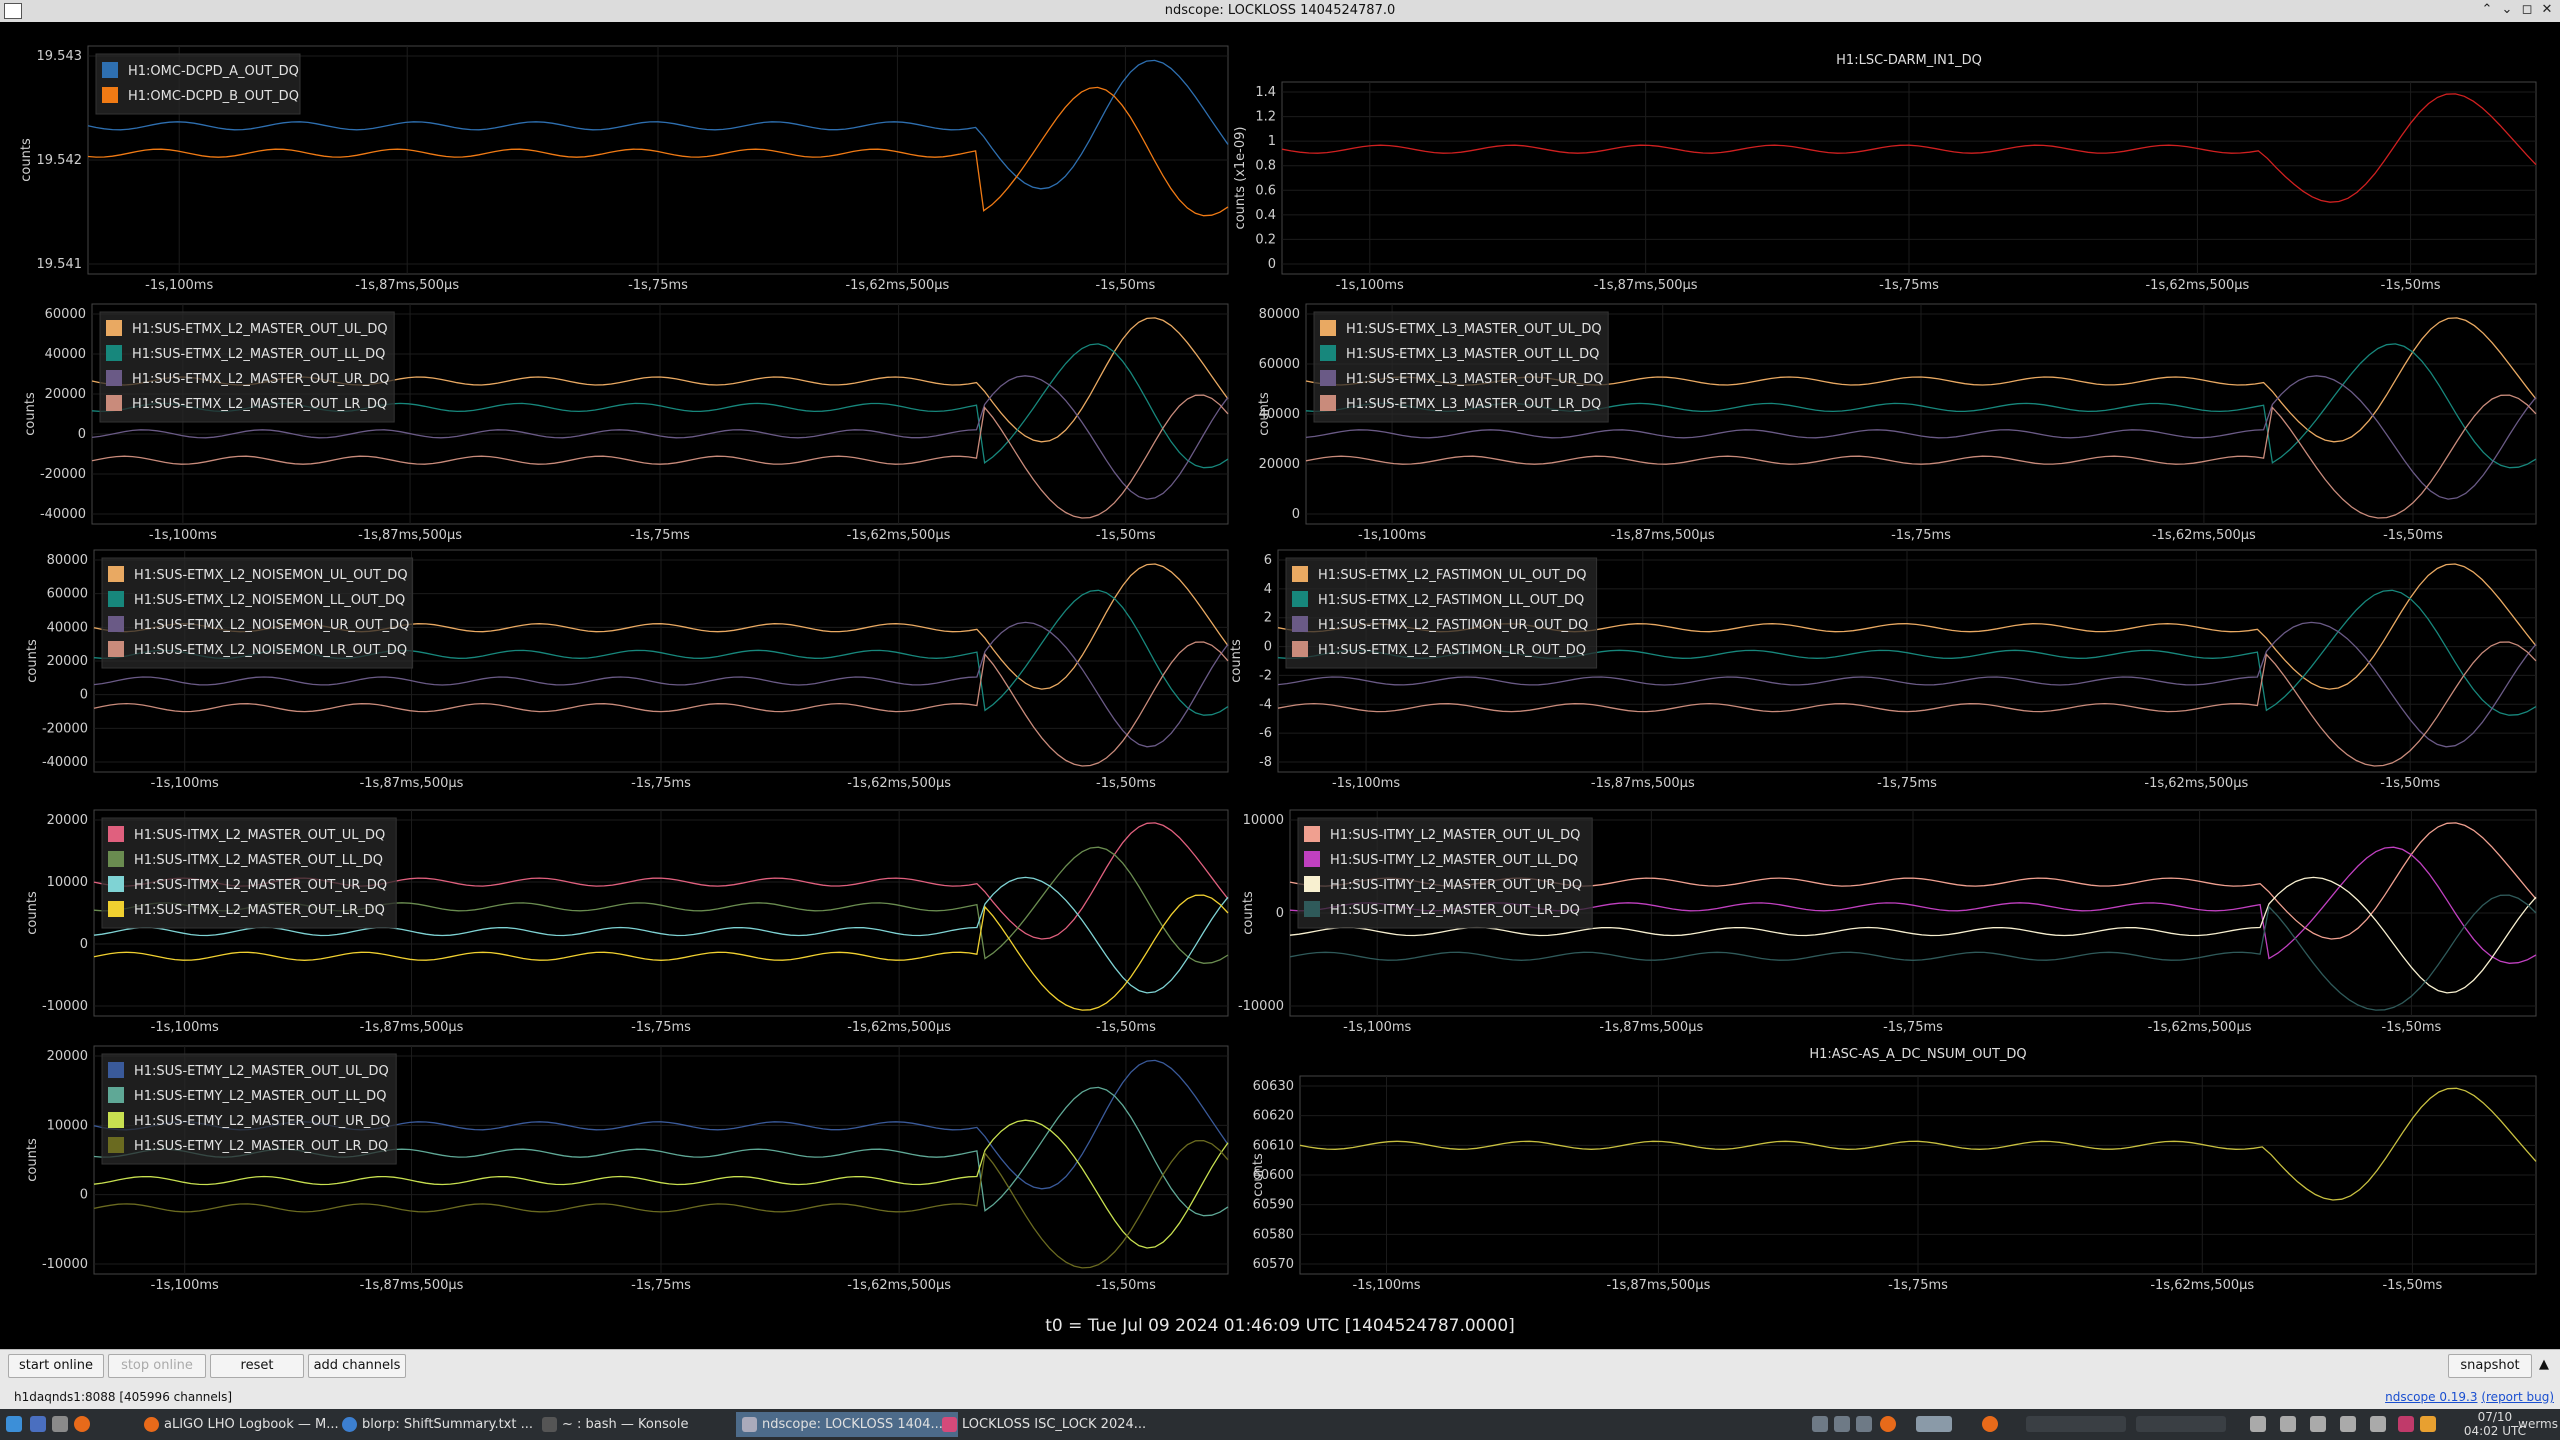  What do you see at coordinates (2544, 1365) in the screenshot?
I see `expand-icon: ▲` at bounding box center [2544, 1365].